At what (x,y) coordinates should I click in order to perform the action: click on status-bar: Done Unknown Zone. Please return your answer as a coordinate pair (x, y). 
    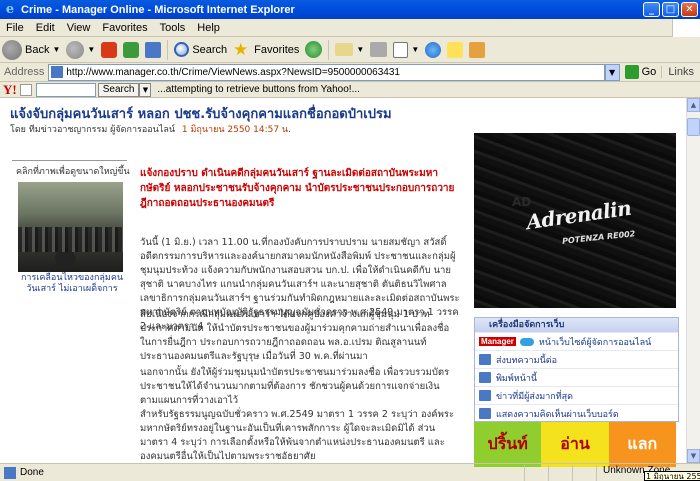
    Looking at the image, I should click on (350, 472).